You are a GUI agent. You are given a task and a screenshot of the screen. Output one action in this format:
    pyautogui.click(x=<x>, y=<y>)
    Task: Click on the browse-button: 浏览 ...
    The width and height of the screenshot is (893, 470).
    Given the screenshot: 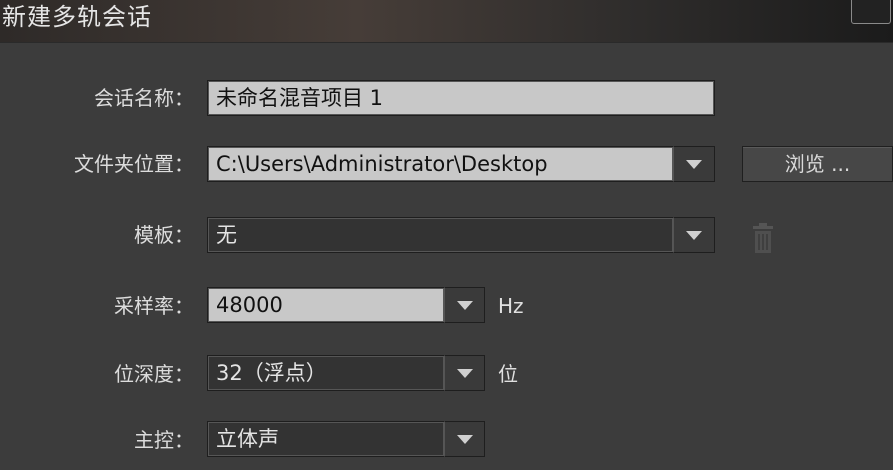 What is the action you would take?
    pyautogui.click(x=817, y=164)
    